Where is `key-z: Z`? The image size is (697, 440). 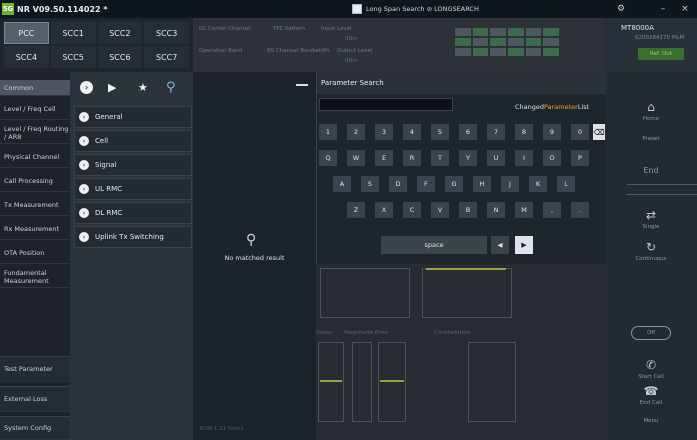
key-z: Z is located at coordinates (356, 210).